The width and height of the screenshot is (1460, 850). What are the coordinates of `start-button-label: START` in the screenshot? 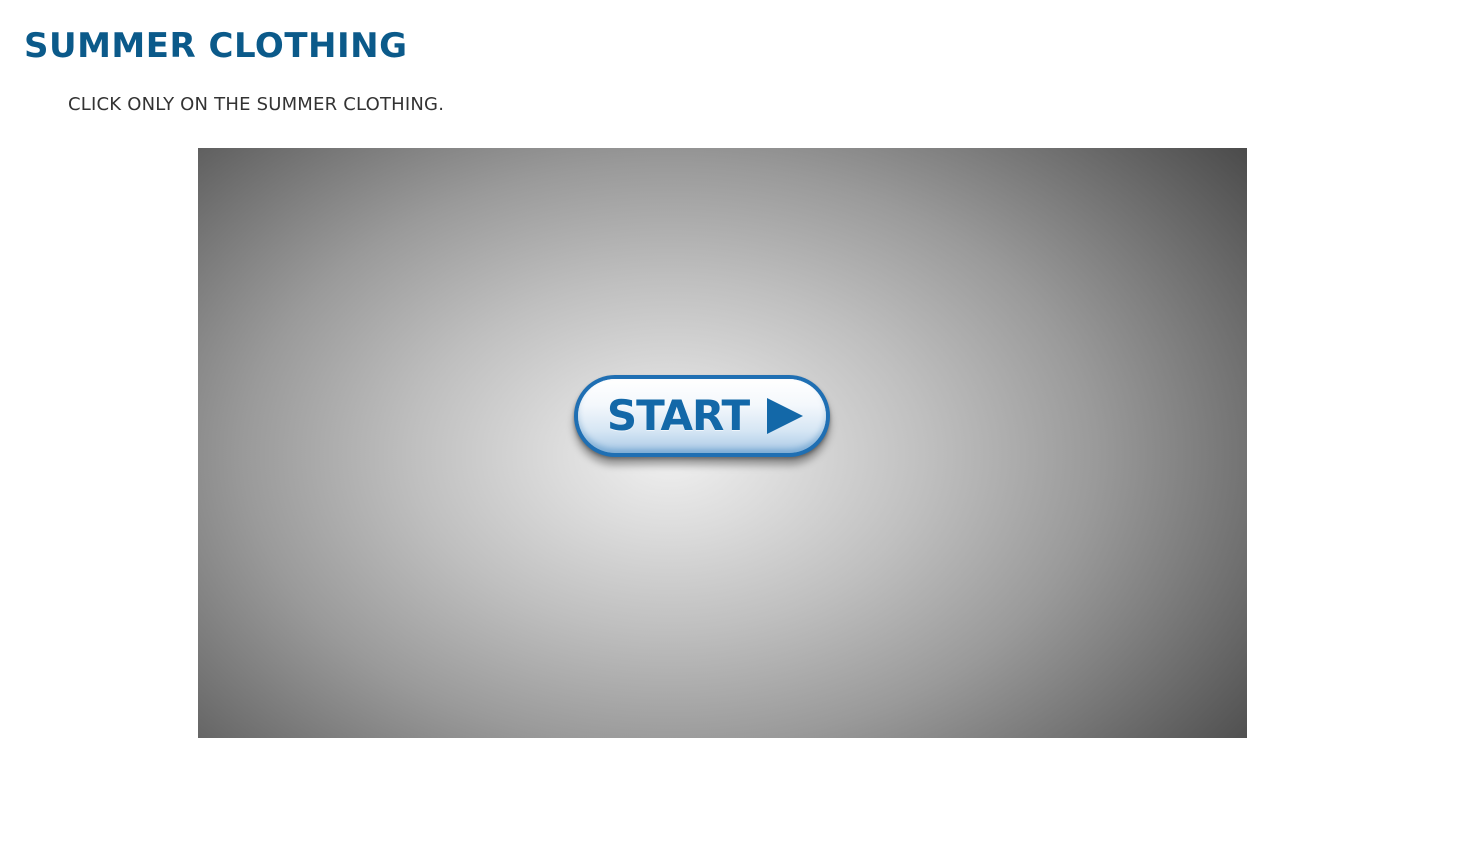 It's located at (678, 416).